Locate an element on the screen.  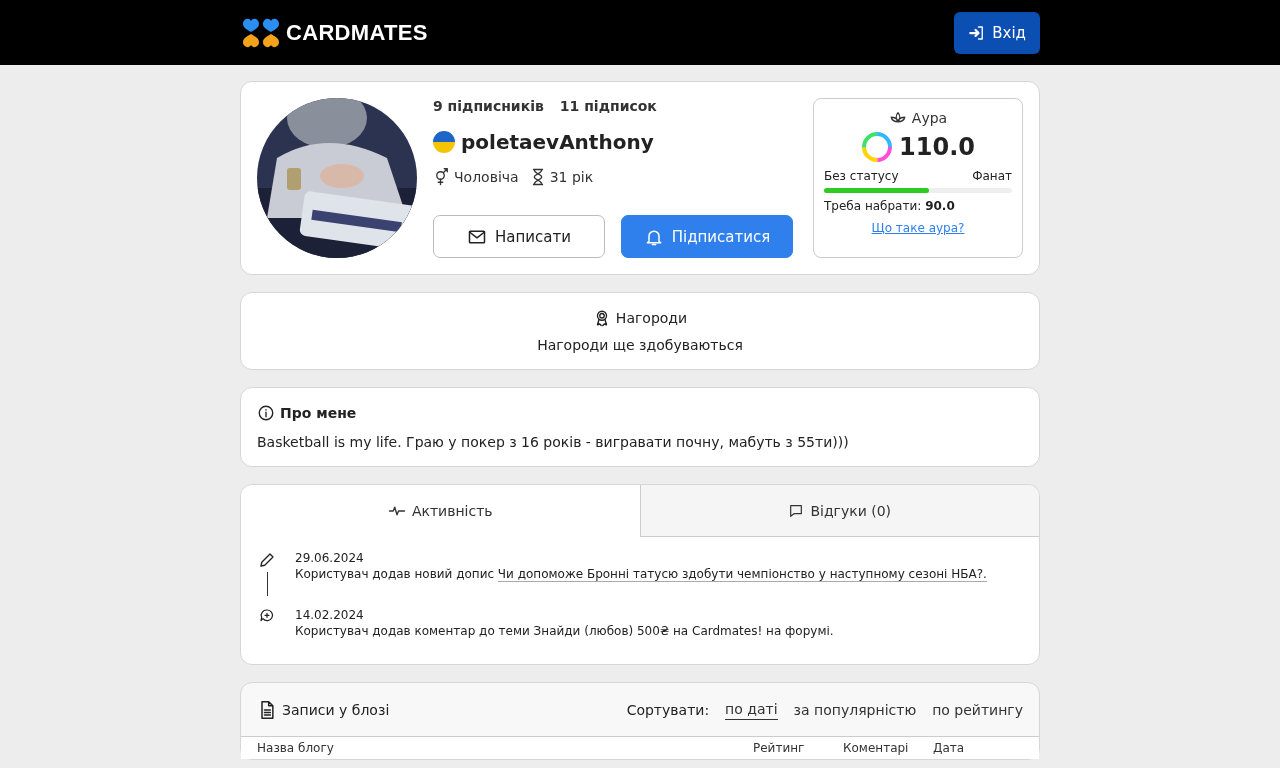
activity-text: Користувач додав новий допис Чи допоможе Бронні татусю здобути чемпіонство у наступному сезоні НБА?. is located at coordinates (641, 574).